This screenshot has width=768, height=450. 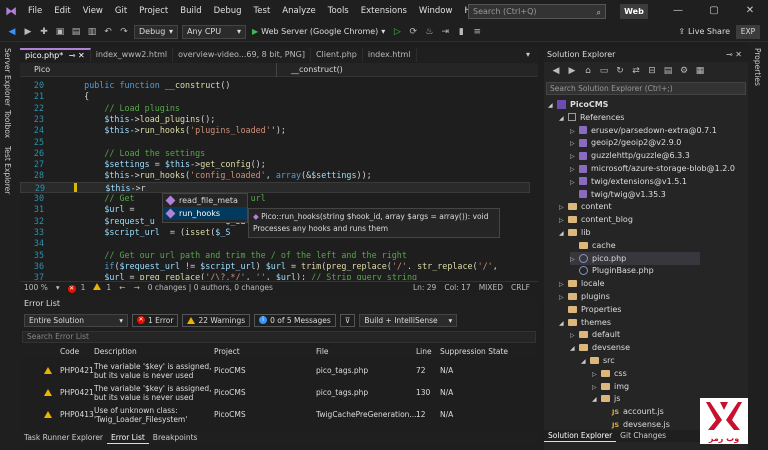 I want to click on toolbox-tab: Toolbox, so click(x=7, y=124).